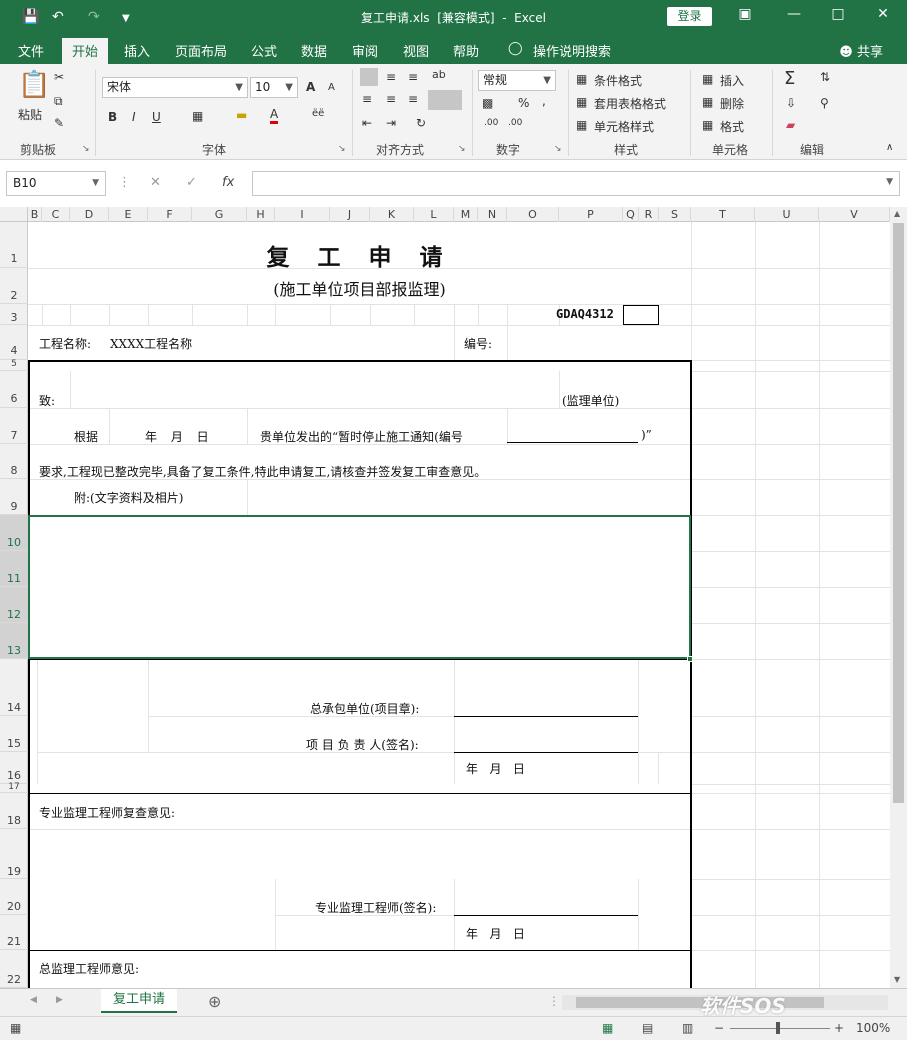 This screenshot has width=907, height=1040. Describe the element at coordinates (14, 788) in the screenshot. I see `row-header: 17` at that location.